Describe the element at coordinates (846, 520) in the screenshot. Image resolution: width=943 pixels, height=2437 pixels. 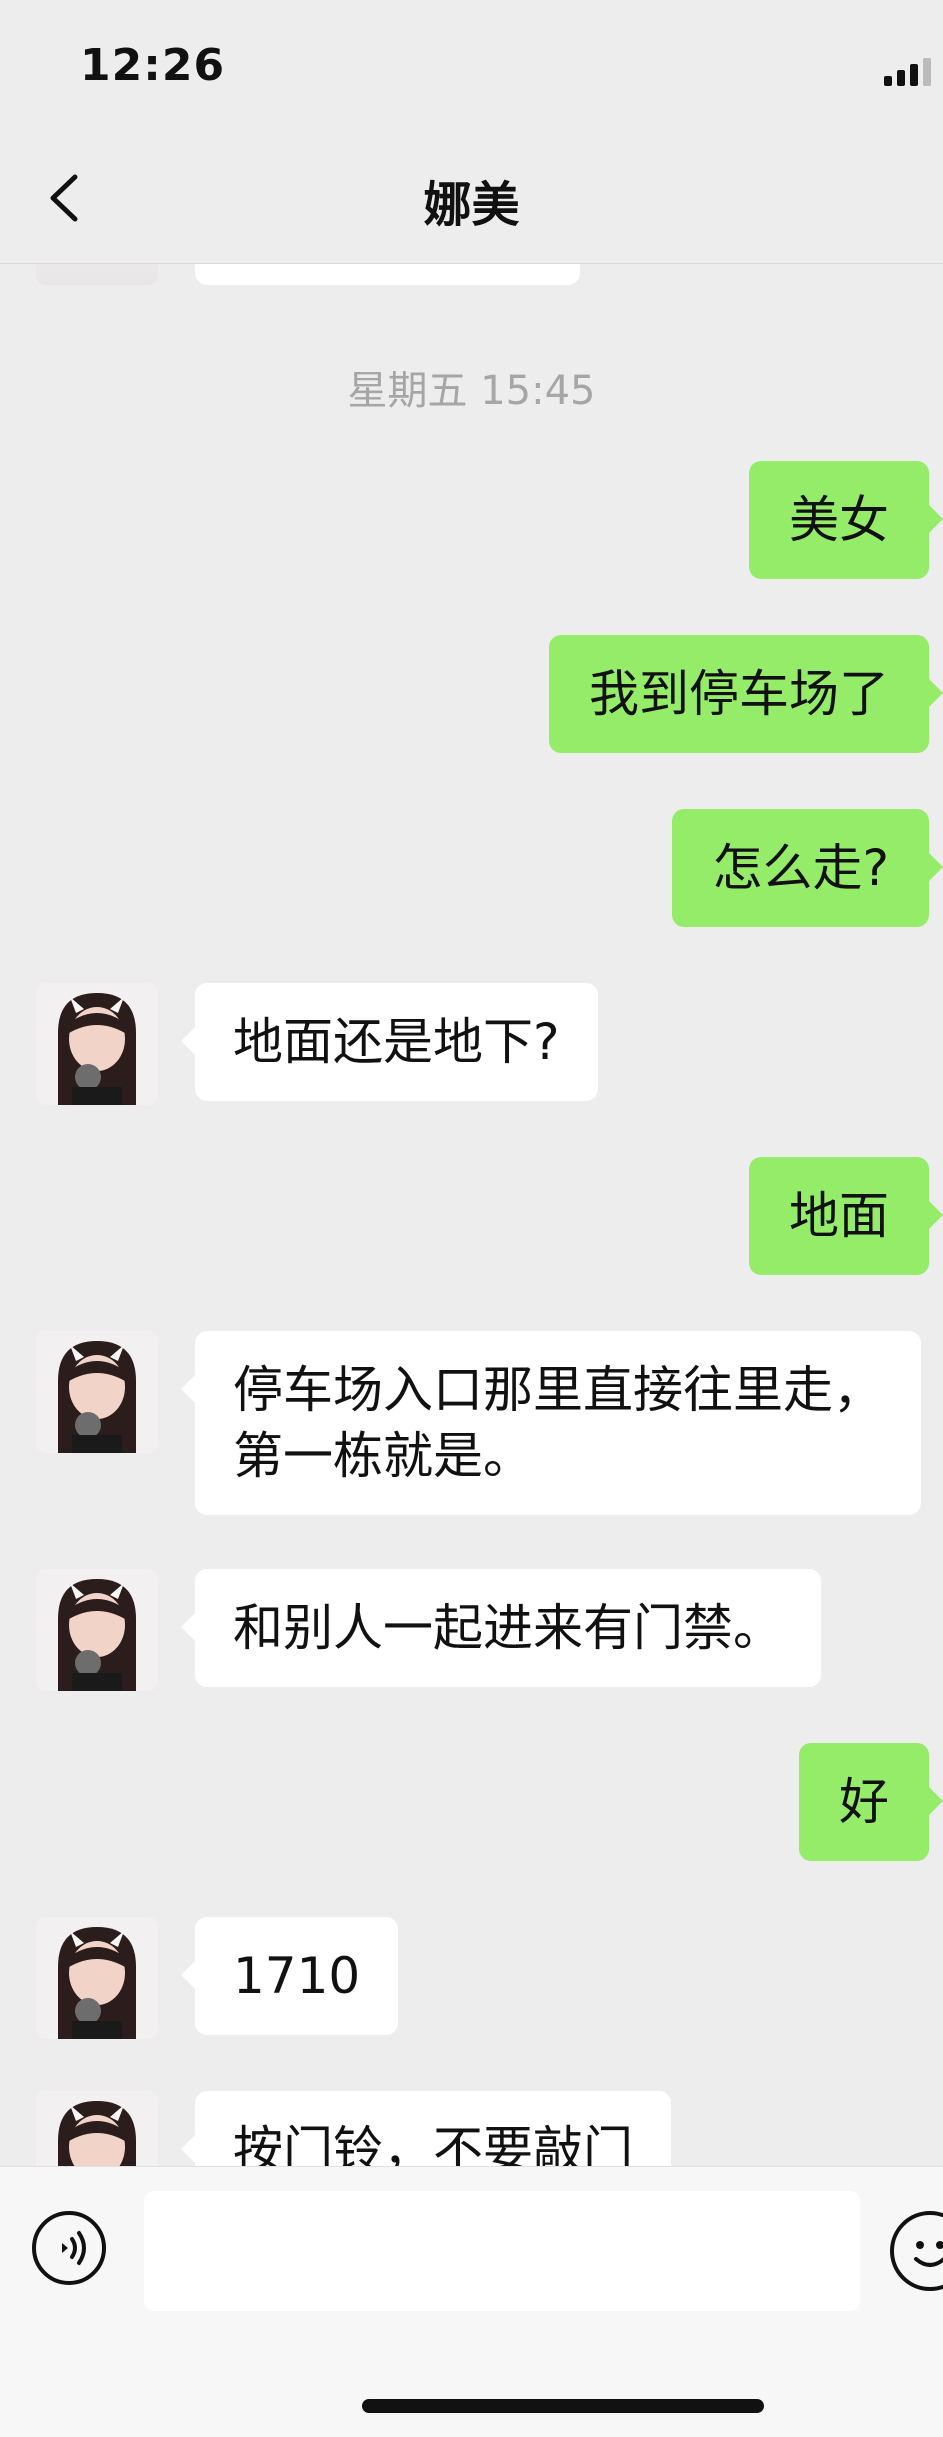
I see `message-bubble-sent: 美女` at that location.